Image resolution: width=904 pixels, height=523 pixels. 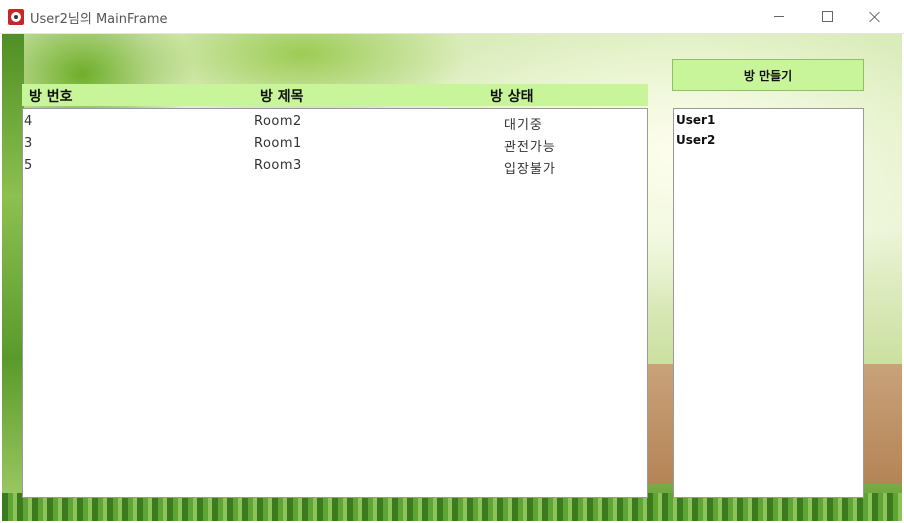 I want to click on title-bar: User2님의 MainFrame, so click(x=452, y=17).